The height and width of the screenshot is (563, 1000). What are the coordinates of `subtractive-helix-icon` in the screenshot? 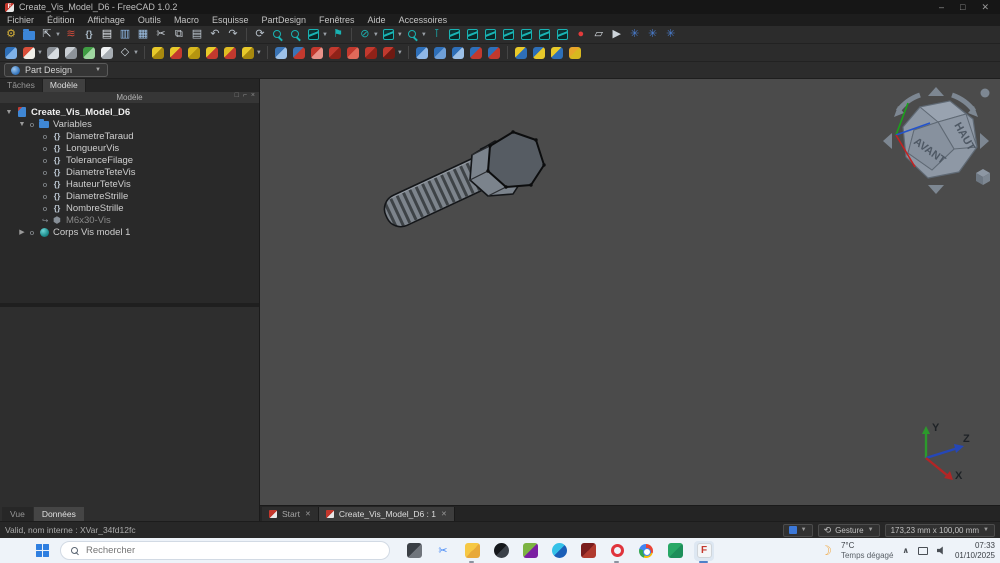 It's located at (371, 53).